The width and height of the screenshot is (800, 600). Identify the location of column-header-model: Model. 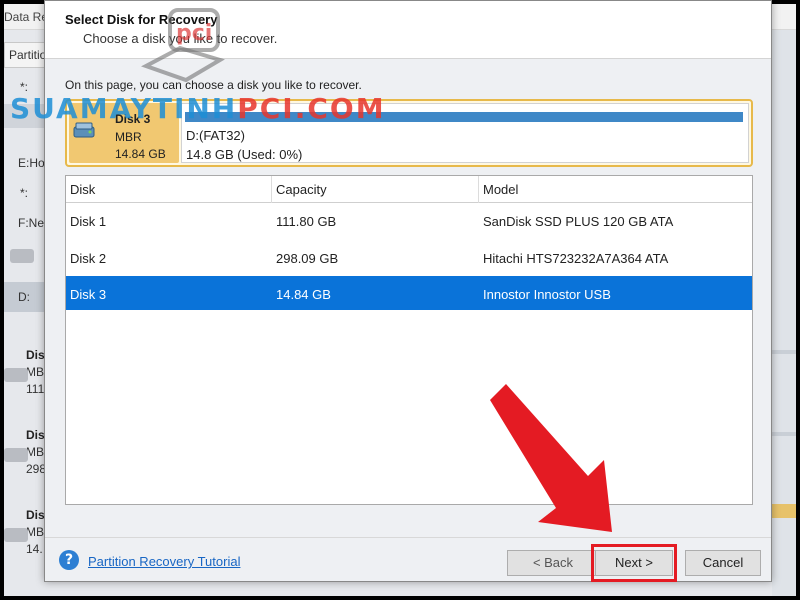
(615, 189).